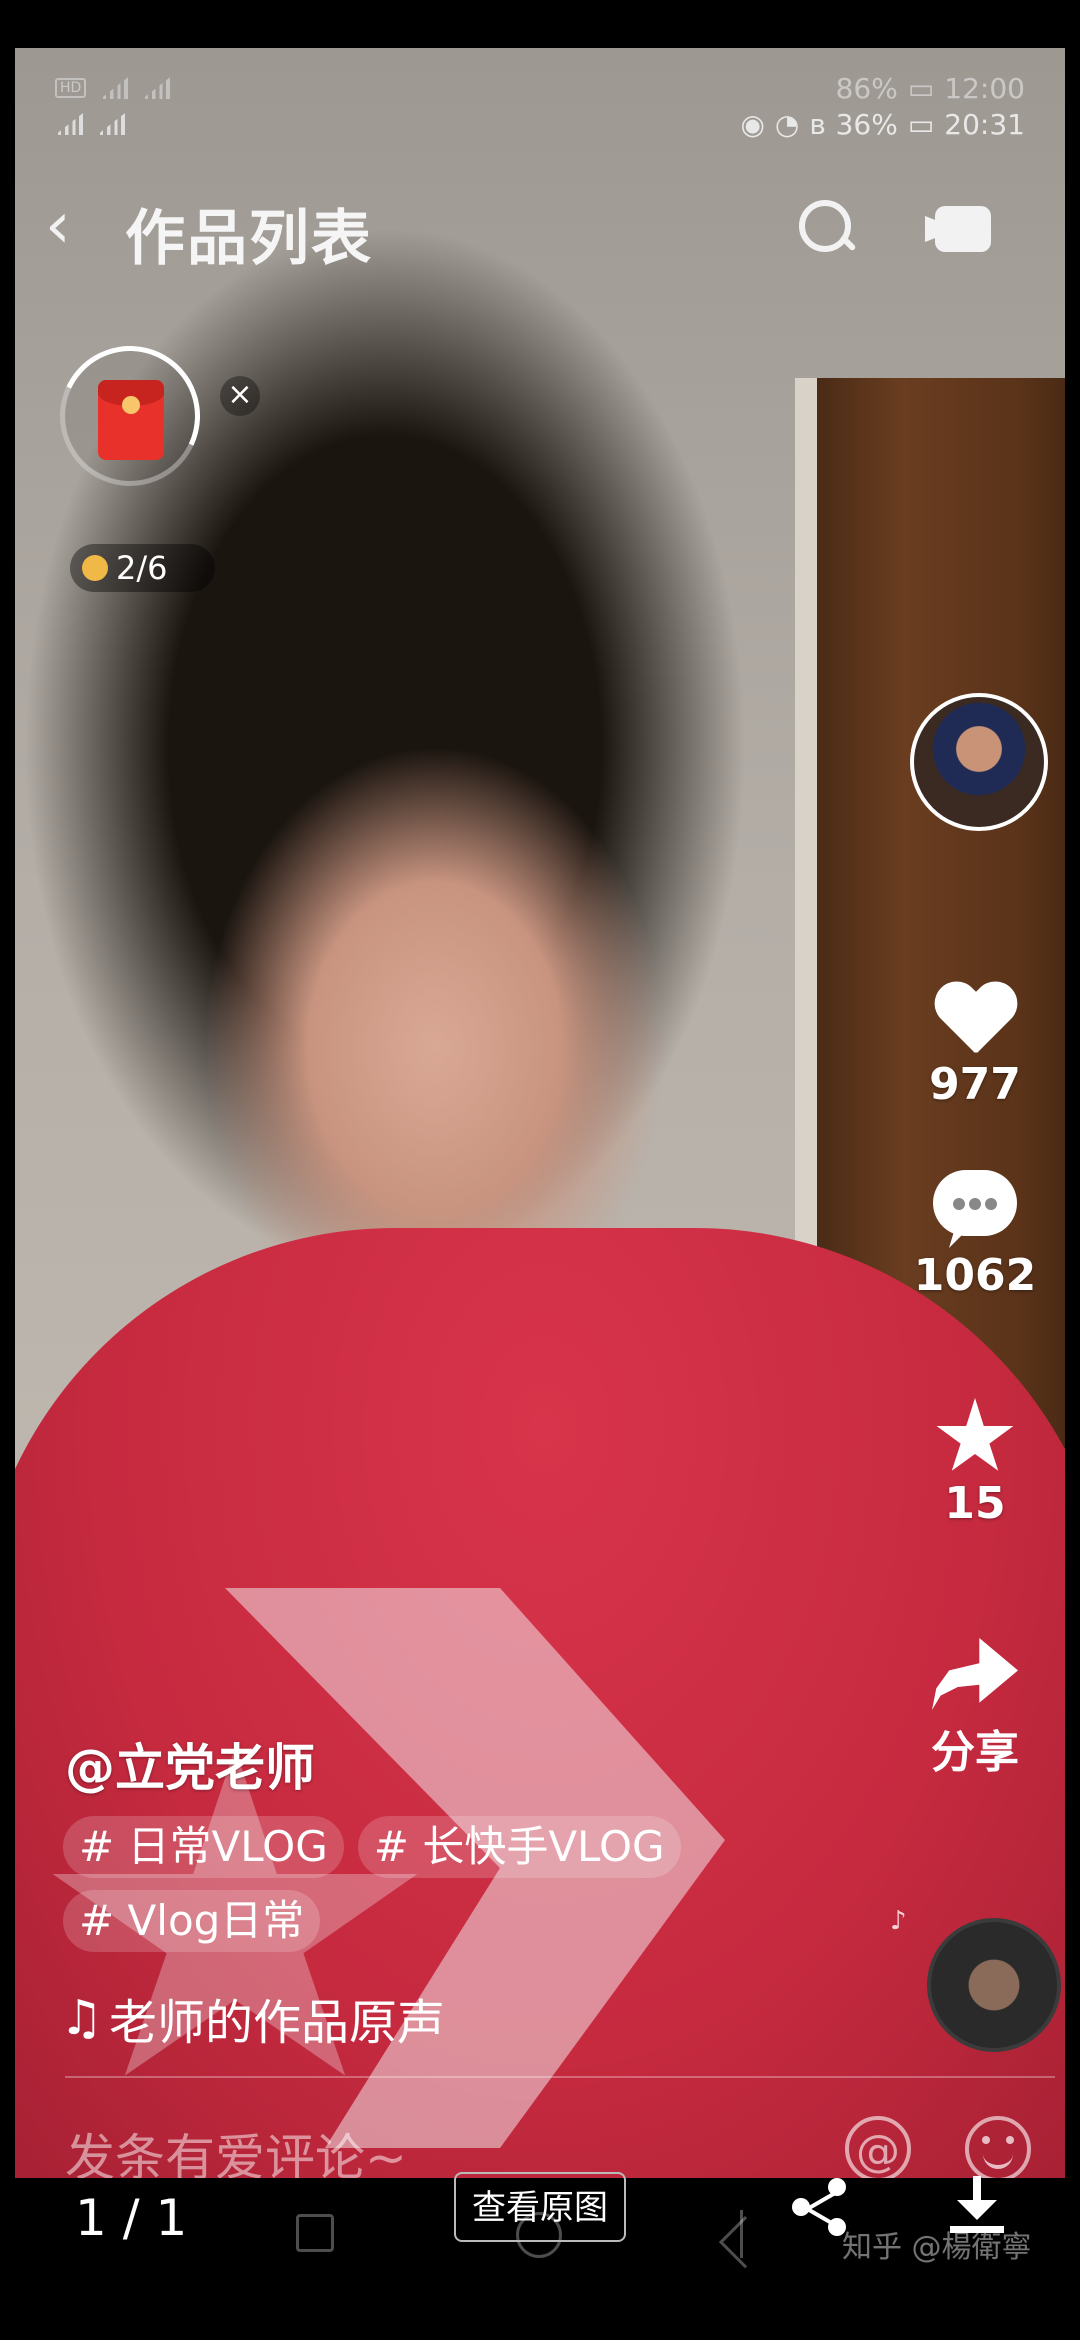 Image resolution: width=1080 pixels, height=2340 pixels. What do you see at coordinates (540, 2207) in the screenshot?
I see `view-original-button: 查看原图` at bounding box center [540, 2207].